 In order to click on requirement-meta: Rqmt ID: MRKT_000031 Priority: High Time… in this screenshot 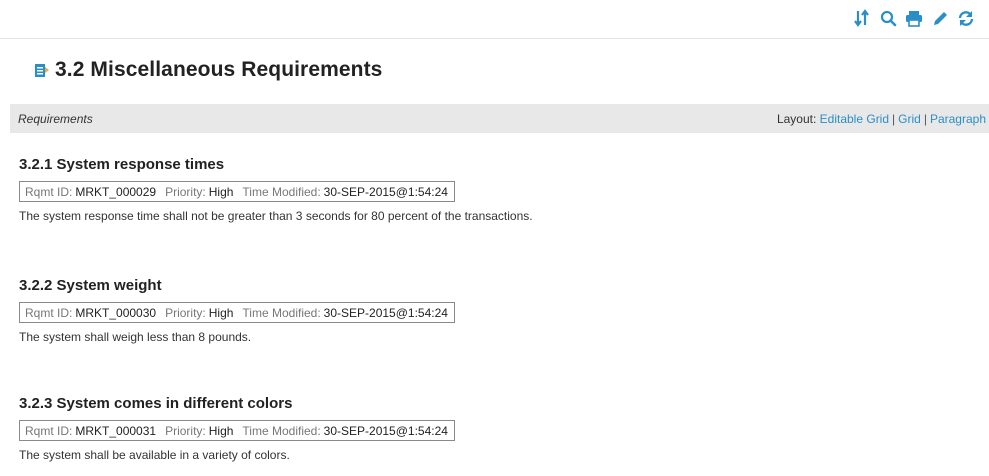, I will do `click(237, 430)`.